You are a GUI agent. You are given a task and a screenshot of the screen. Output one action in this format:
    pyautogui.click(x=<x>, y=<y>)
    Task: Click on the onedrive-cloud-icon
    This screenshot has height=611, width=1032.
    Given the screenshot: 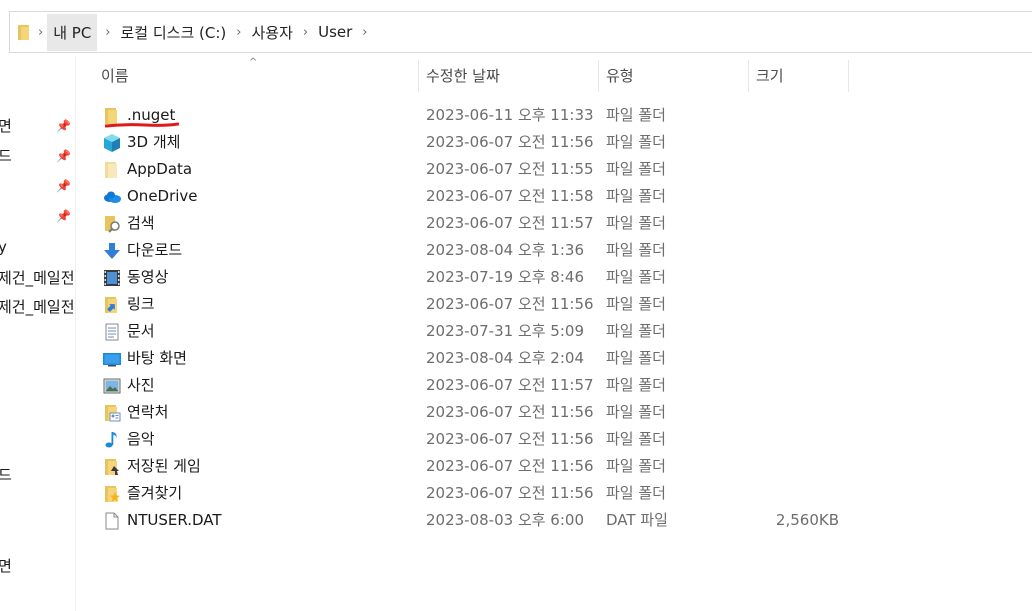 What is the action you would take?
    pyautogui.click(x=112, y=197)
    